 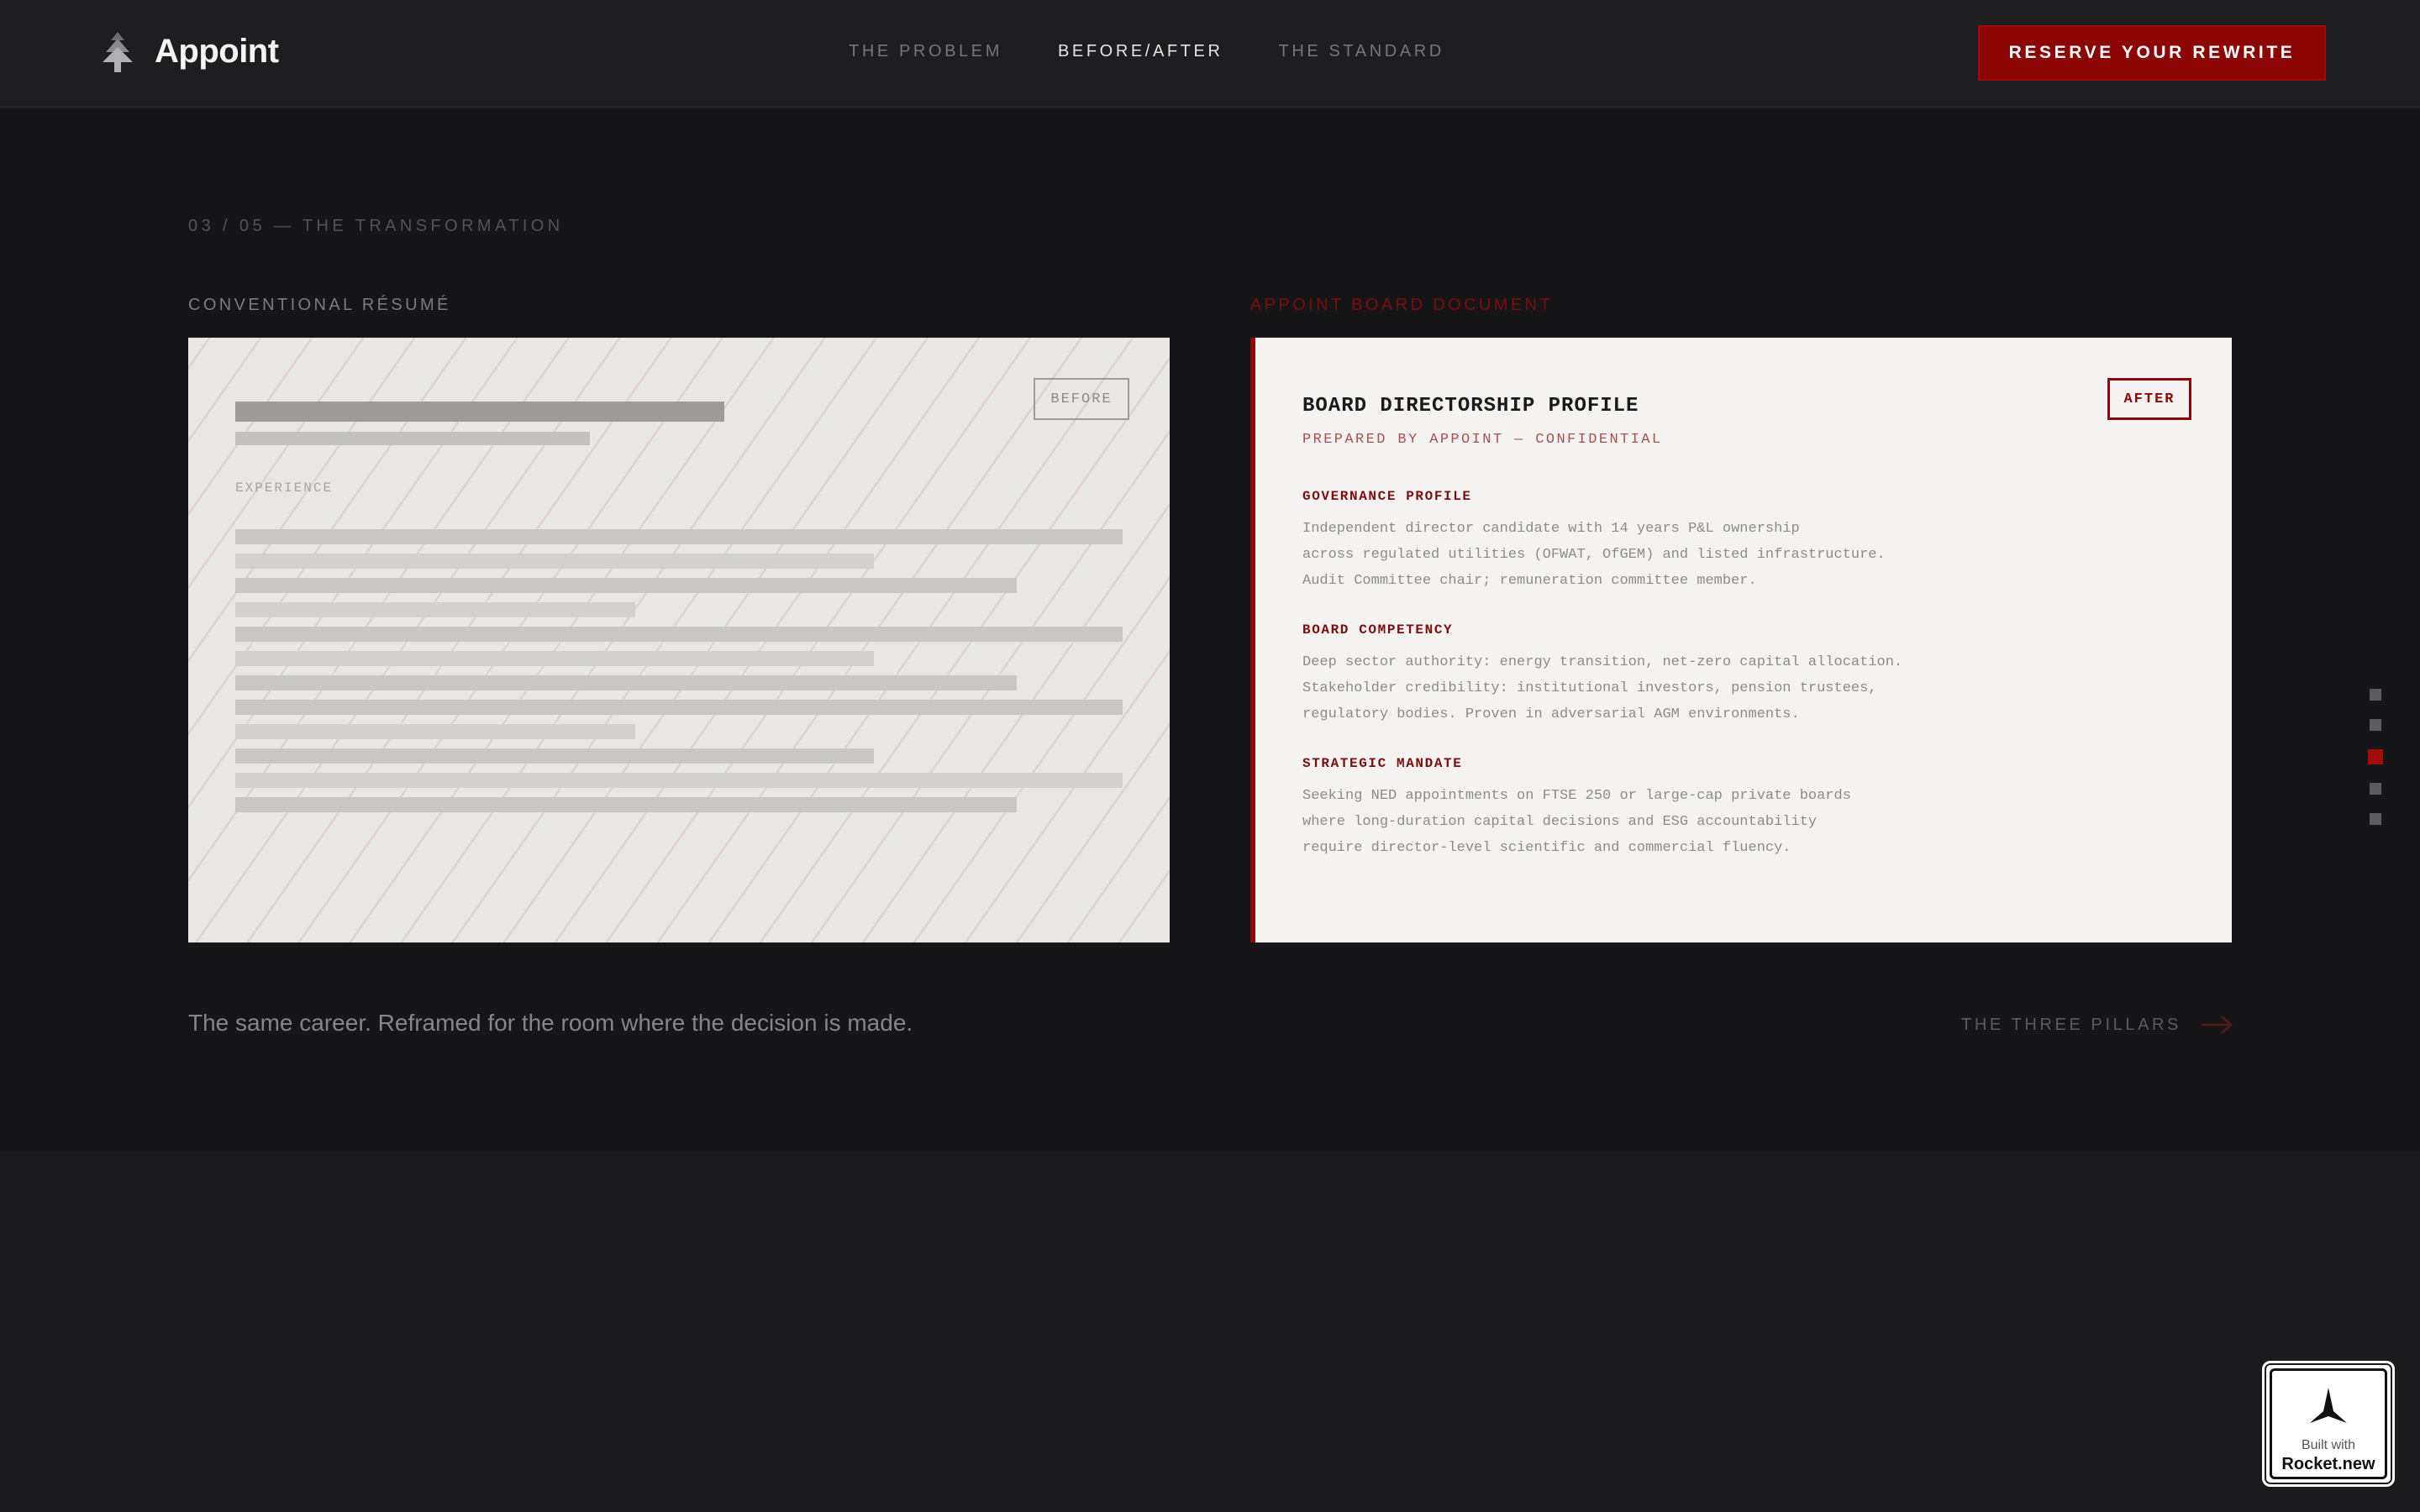 I want to click on after-badge: AFTER, so click(x=2149, y=399).